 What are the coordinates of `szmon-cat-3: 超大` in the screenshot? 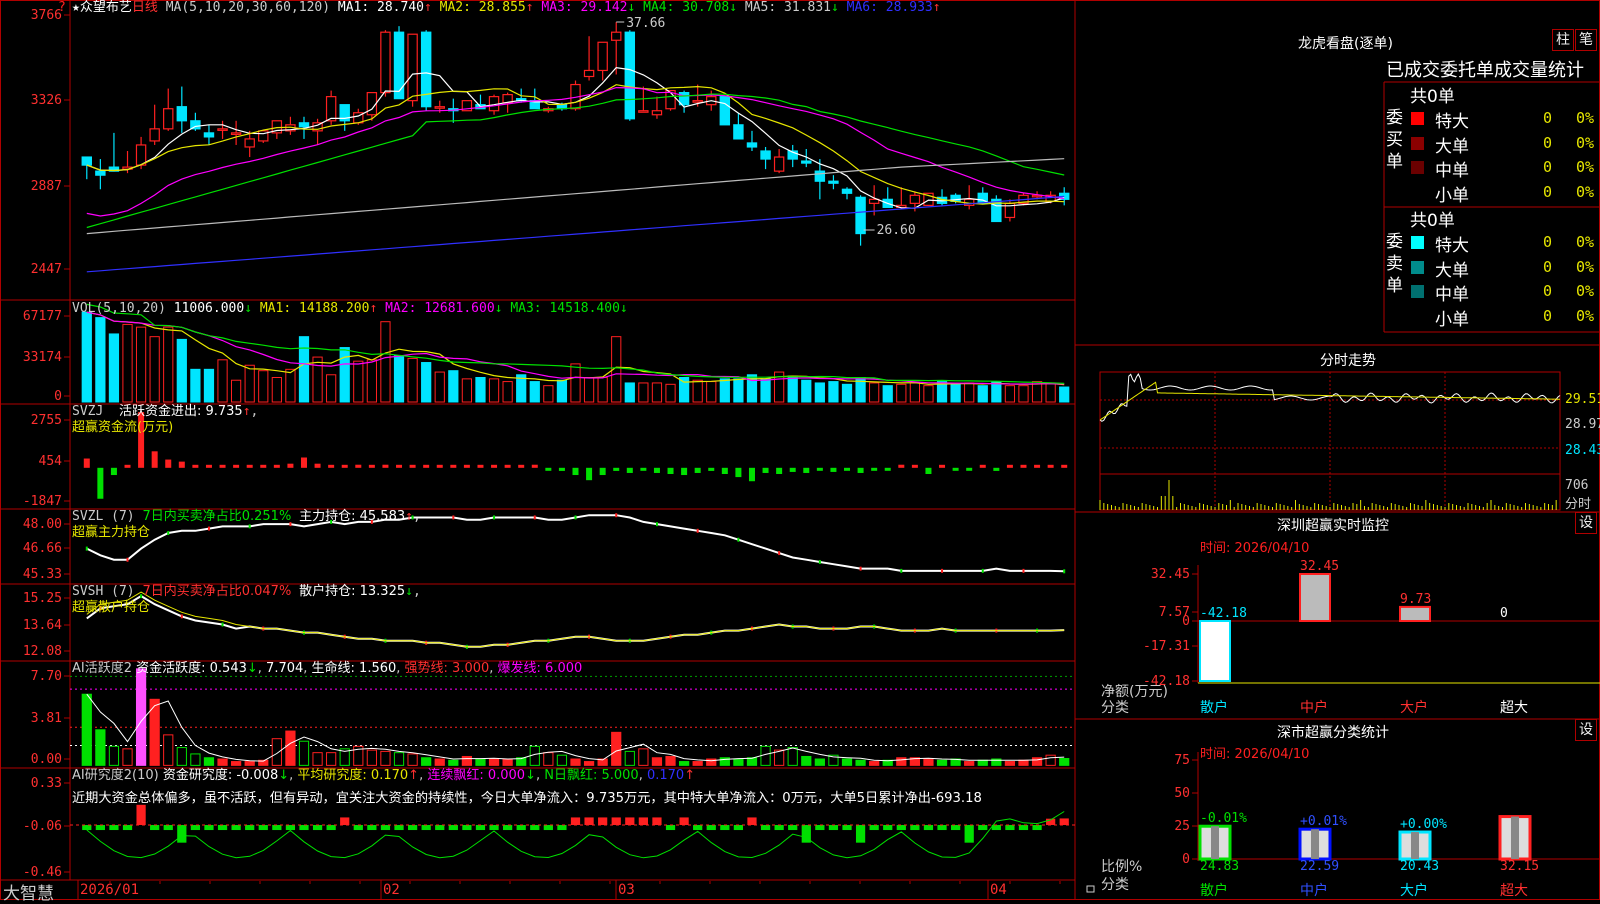 It's located at (1514, 708).